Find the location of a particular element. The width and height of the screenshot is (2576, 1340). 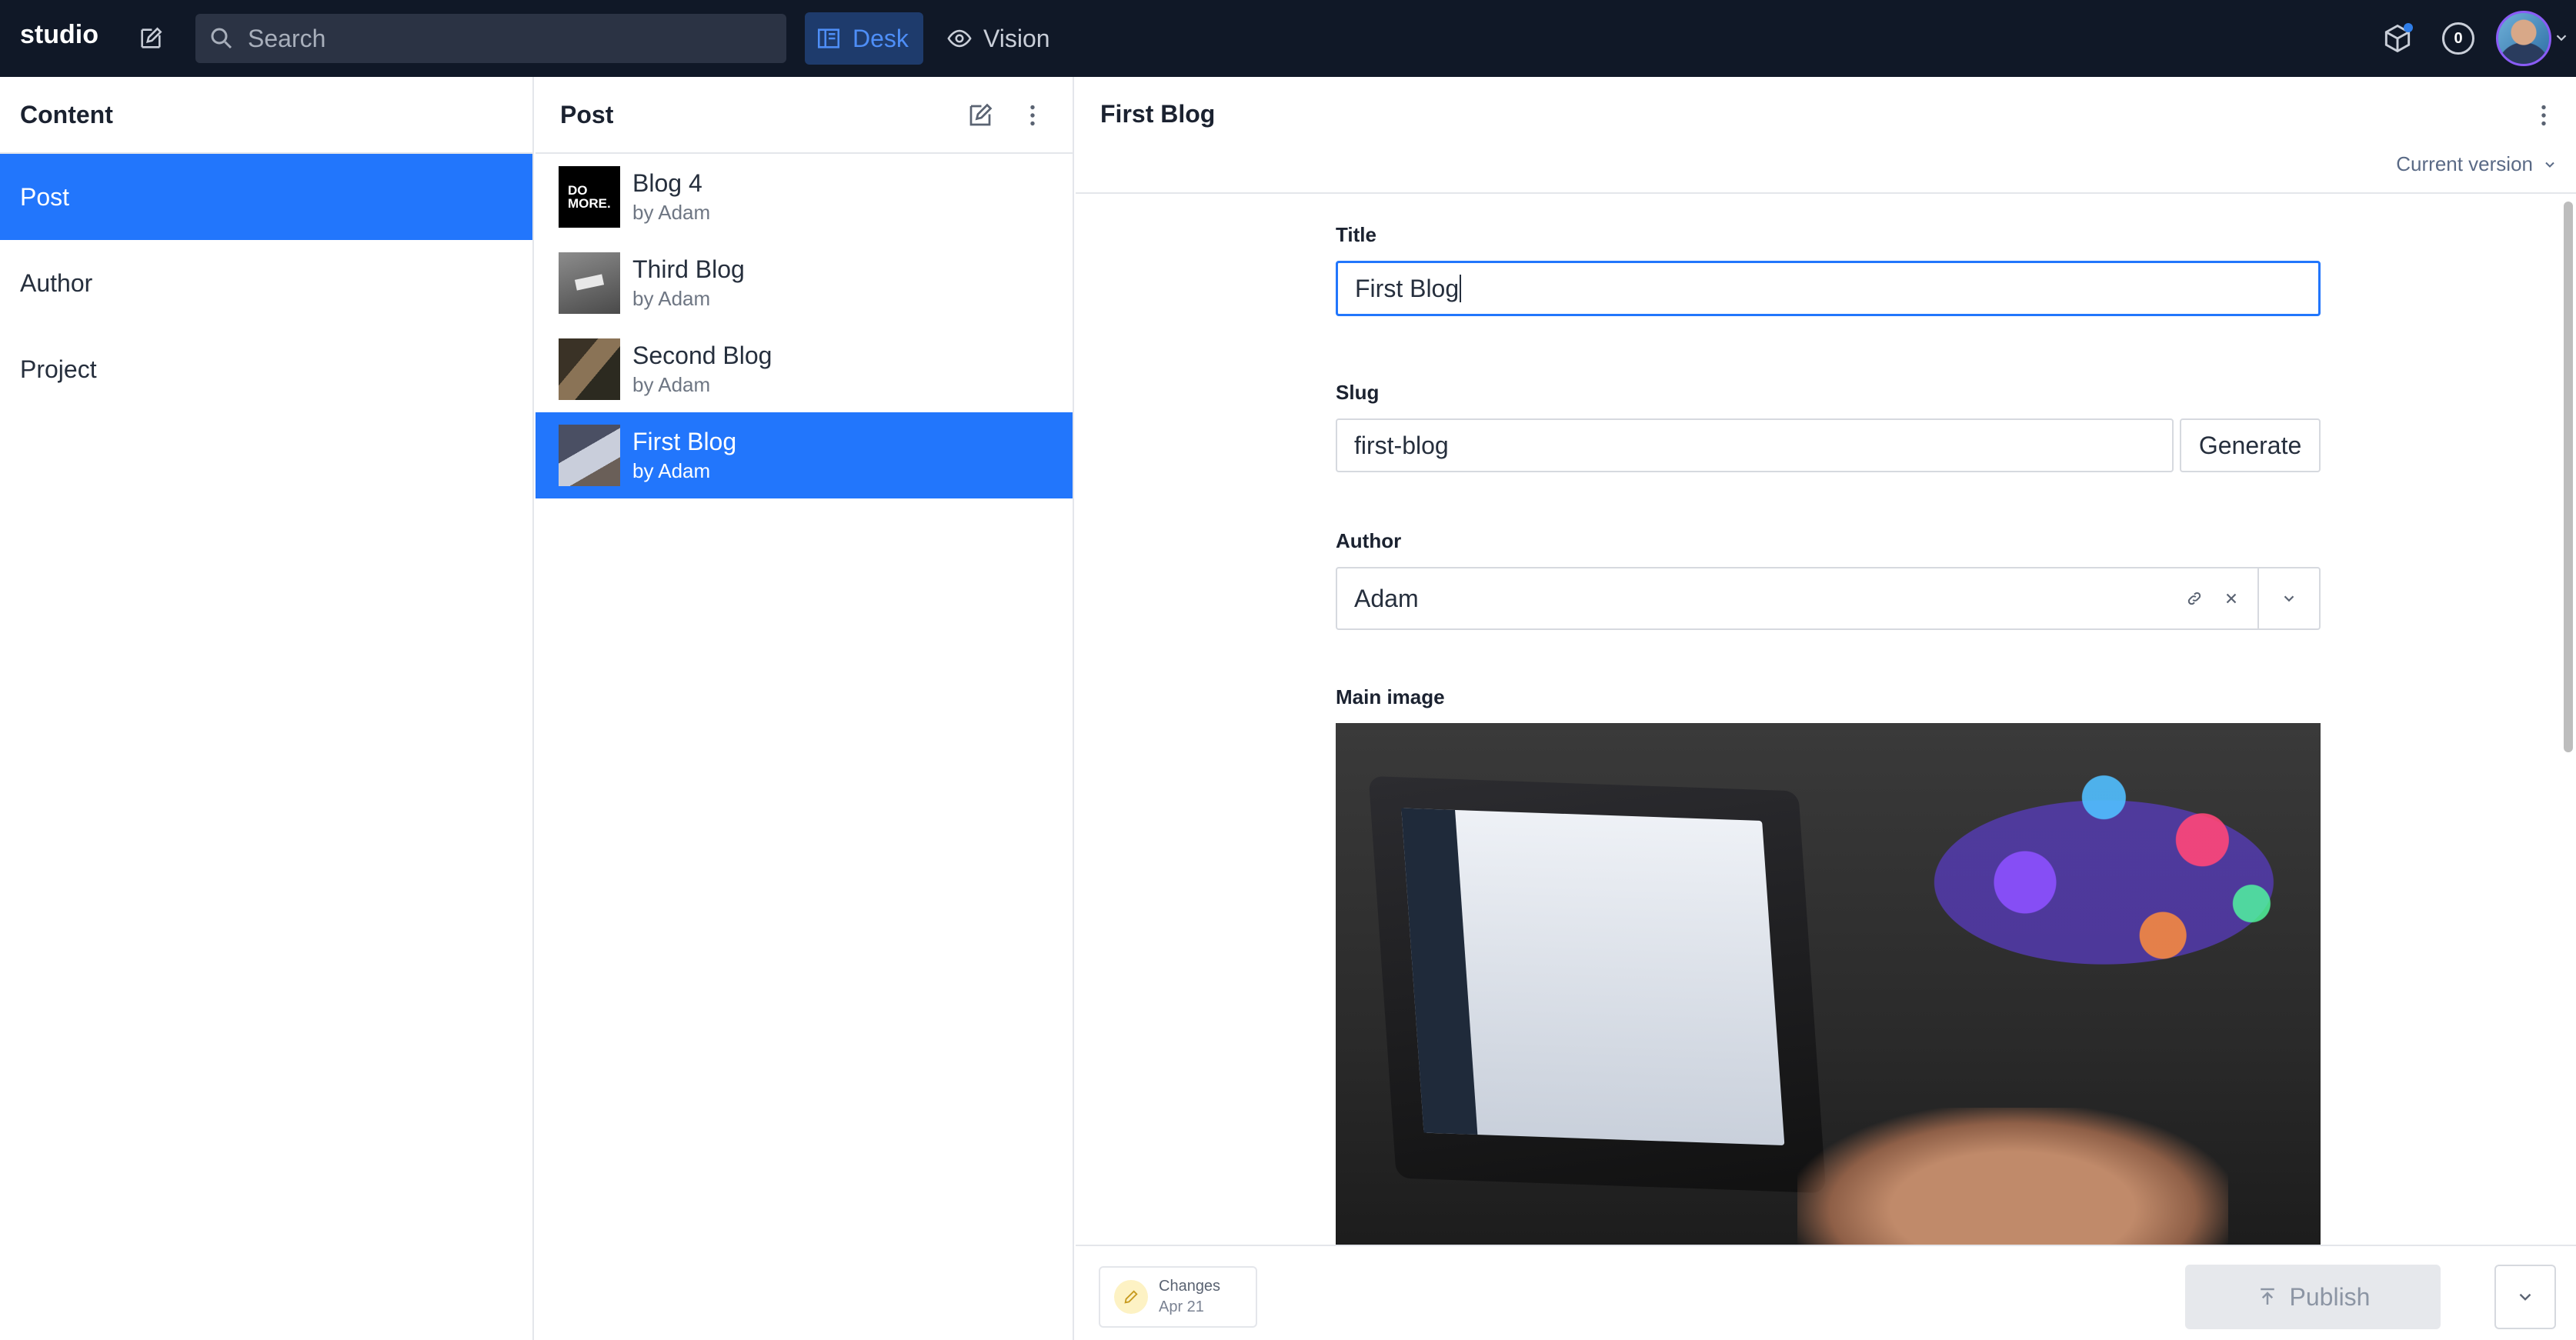

main-image-field-label: Main image is located at coordinates (1390, 697).